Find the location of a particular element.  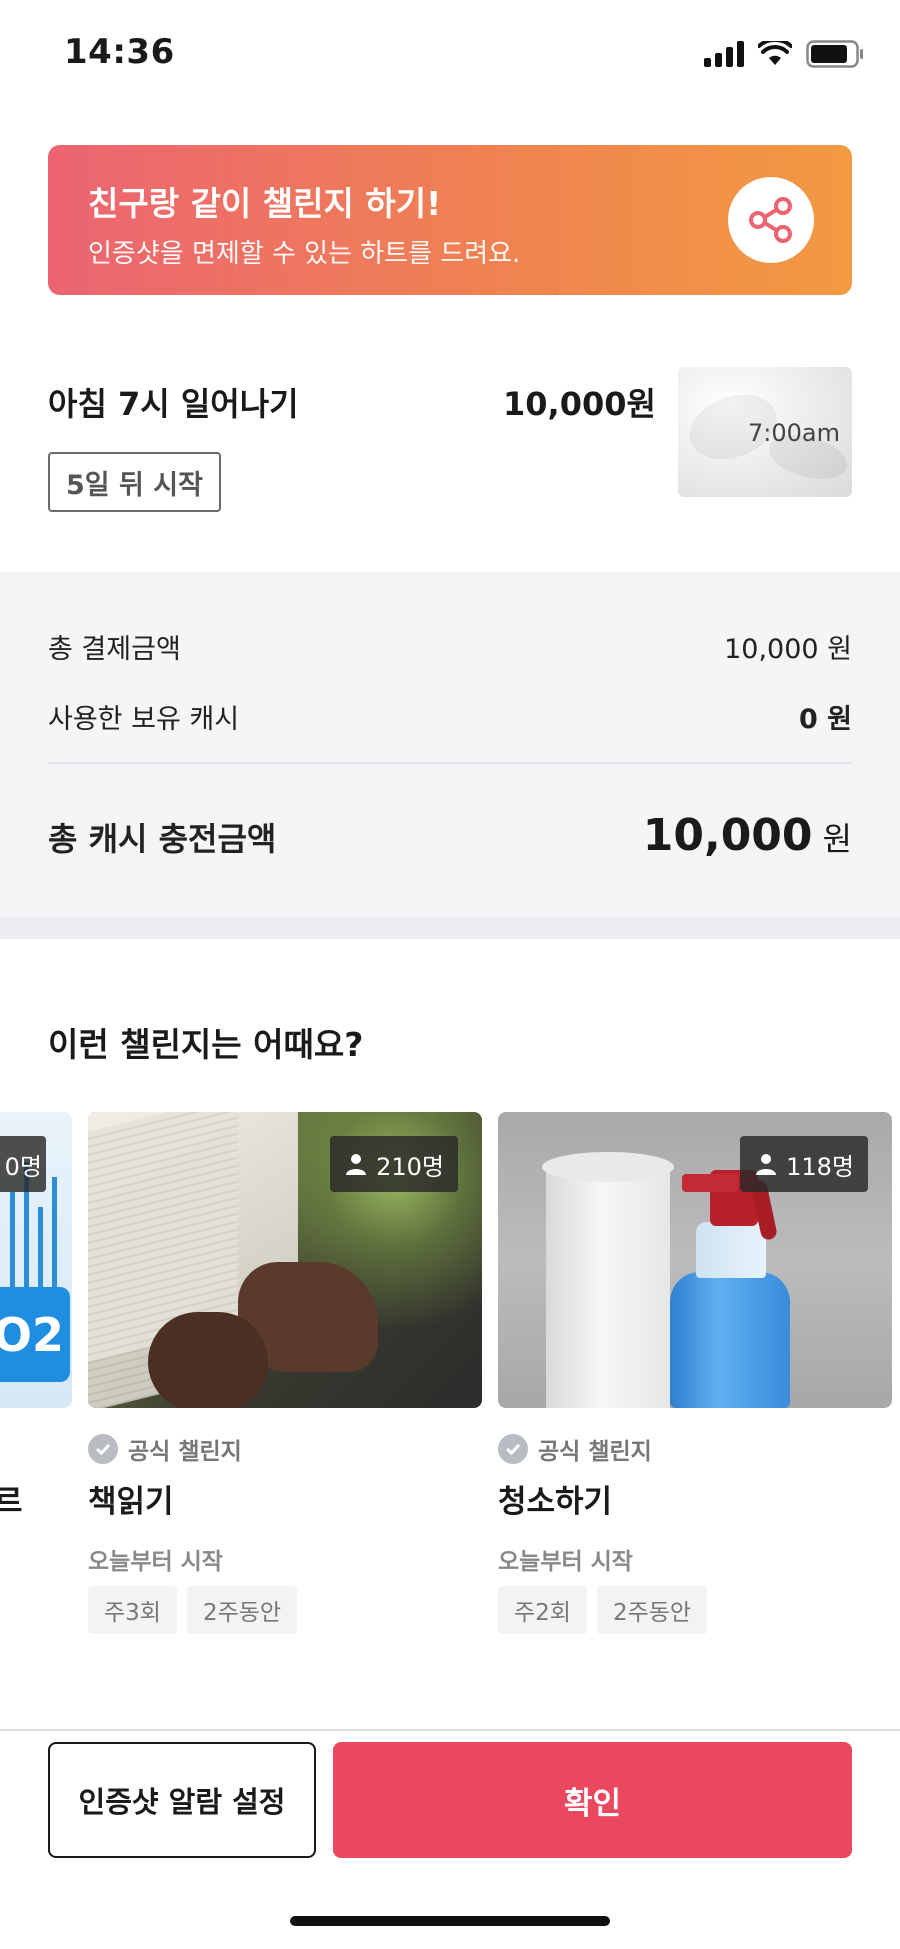

confirm-button: 확인 is located at coordinates (592, 1800).